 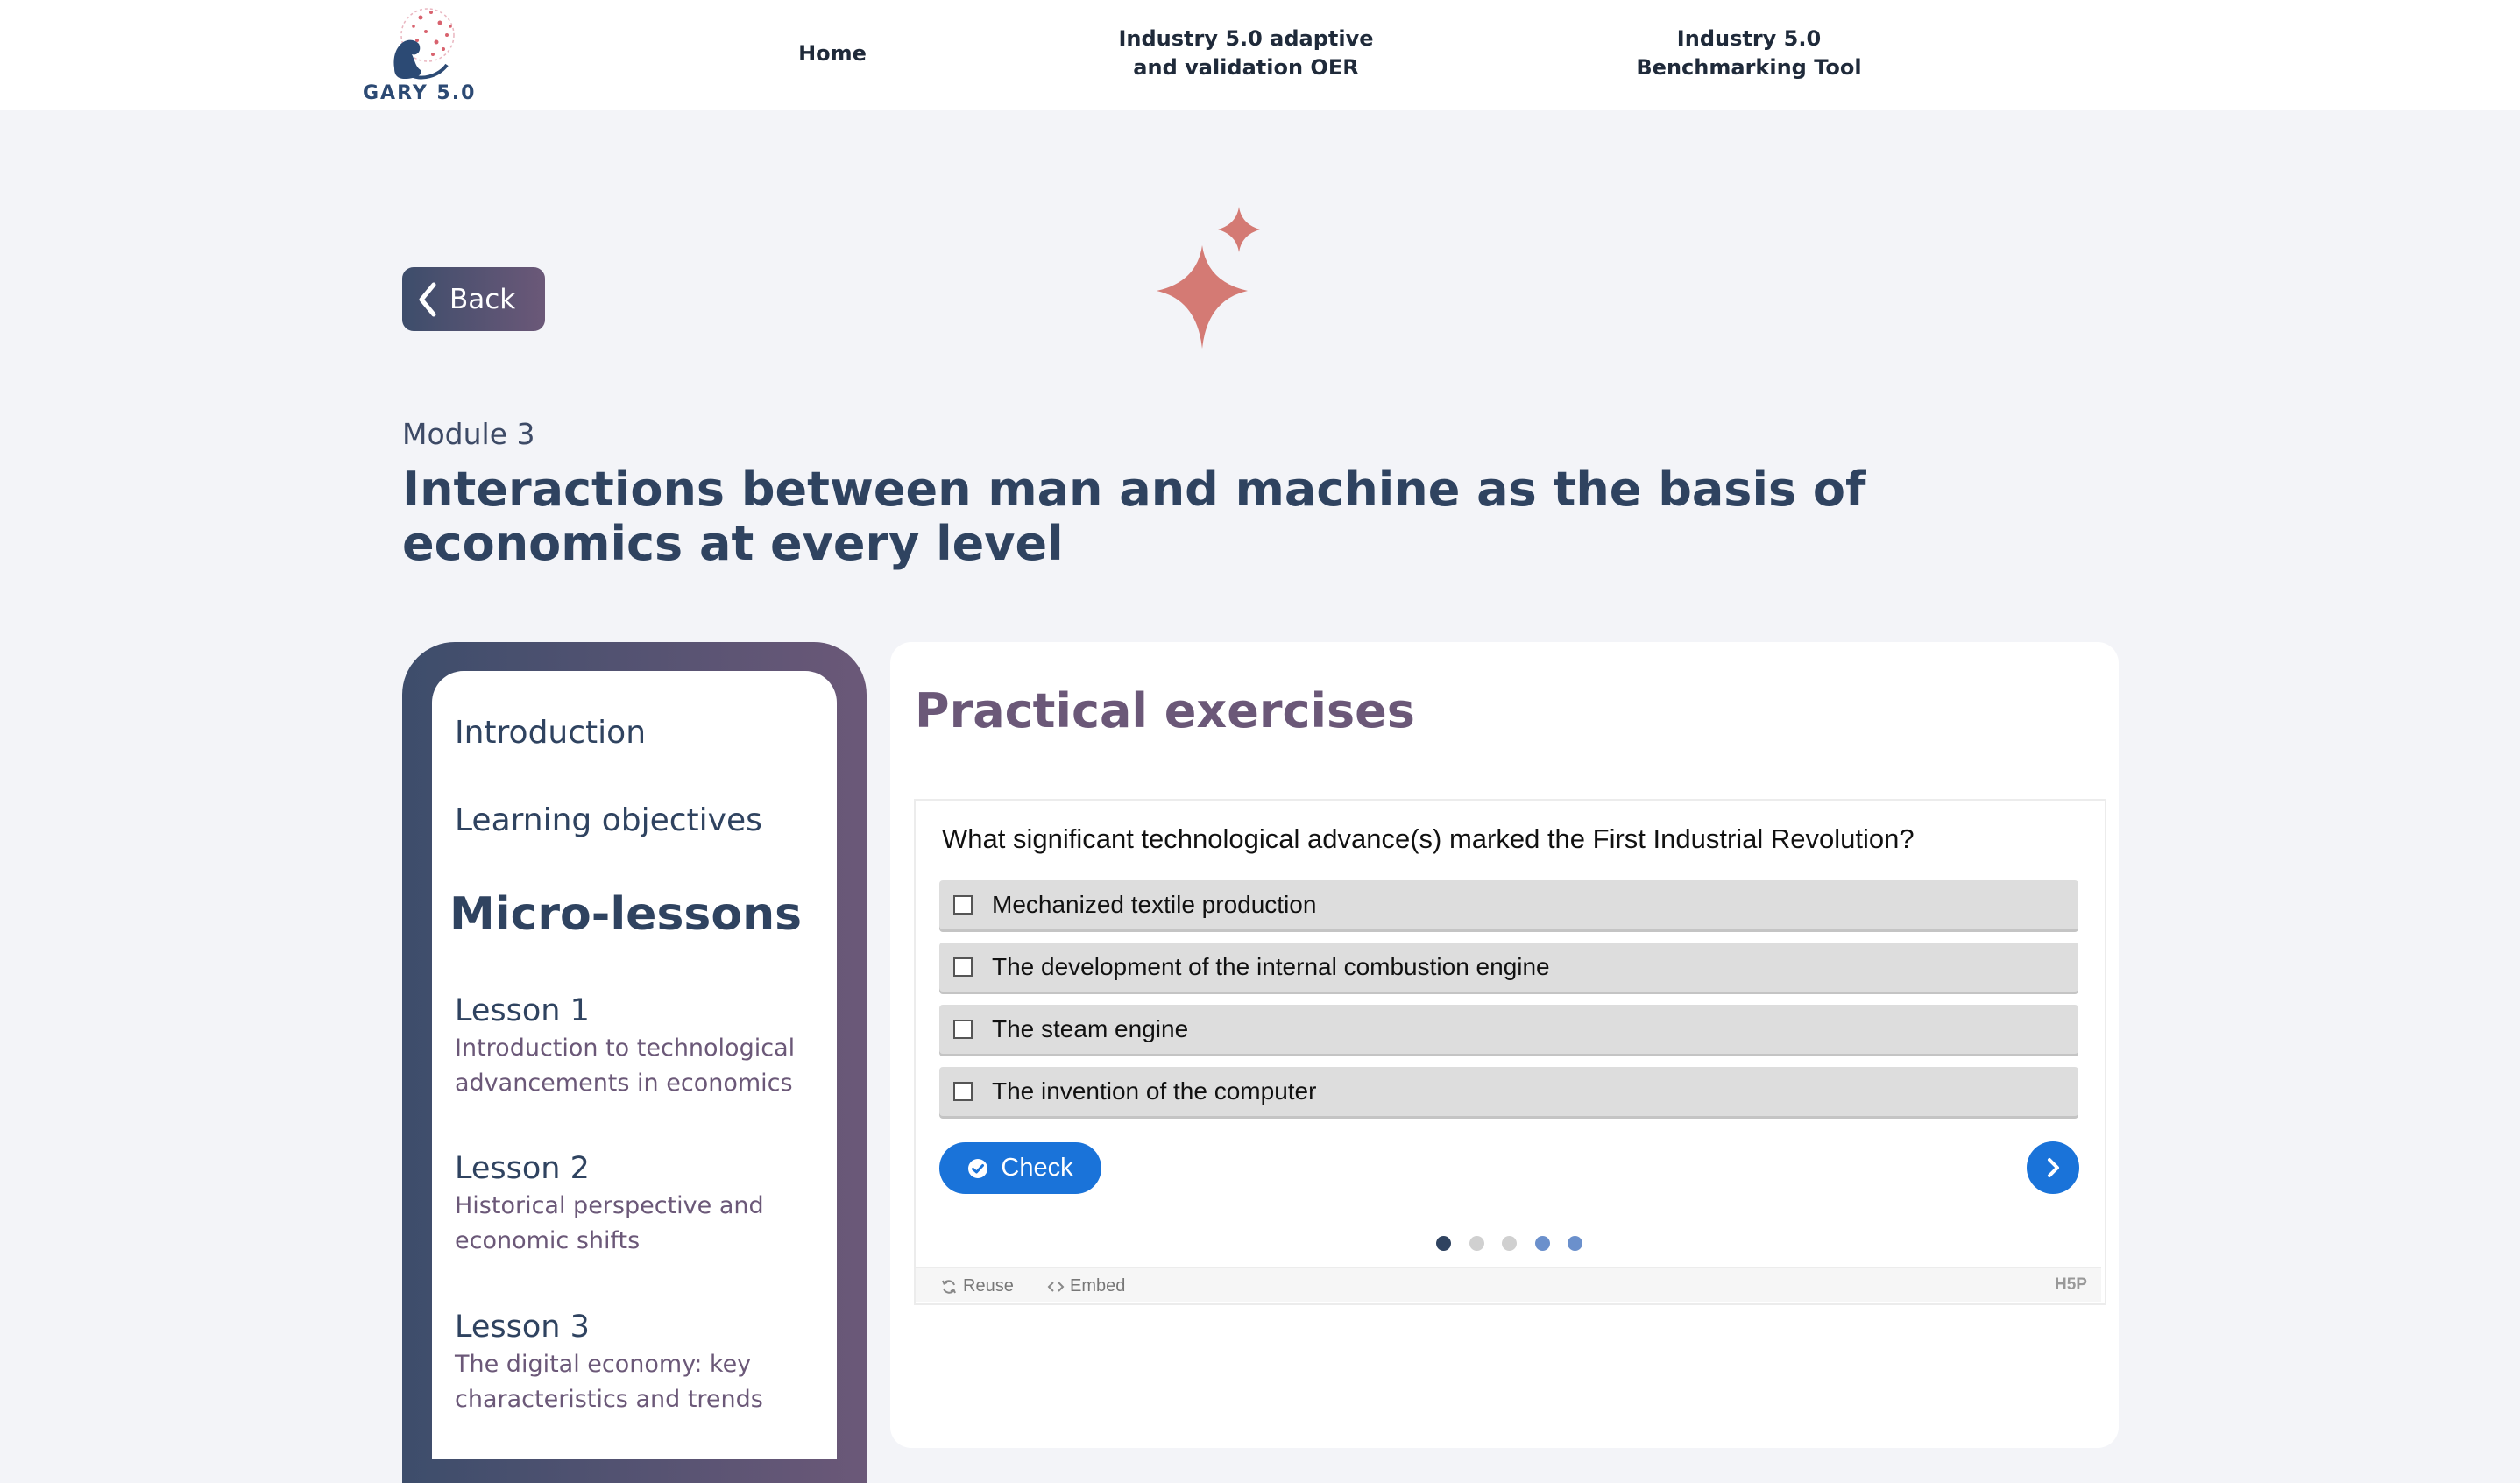 What do you see at coordinates (550, 733) in the screenshot?
I see `sidebar-item-introduction: Introduction` at bounding box center [550, 733].